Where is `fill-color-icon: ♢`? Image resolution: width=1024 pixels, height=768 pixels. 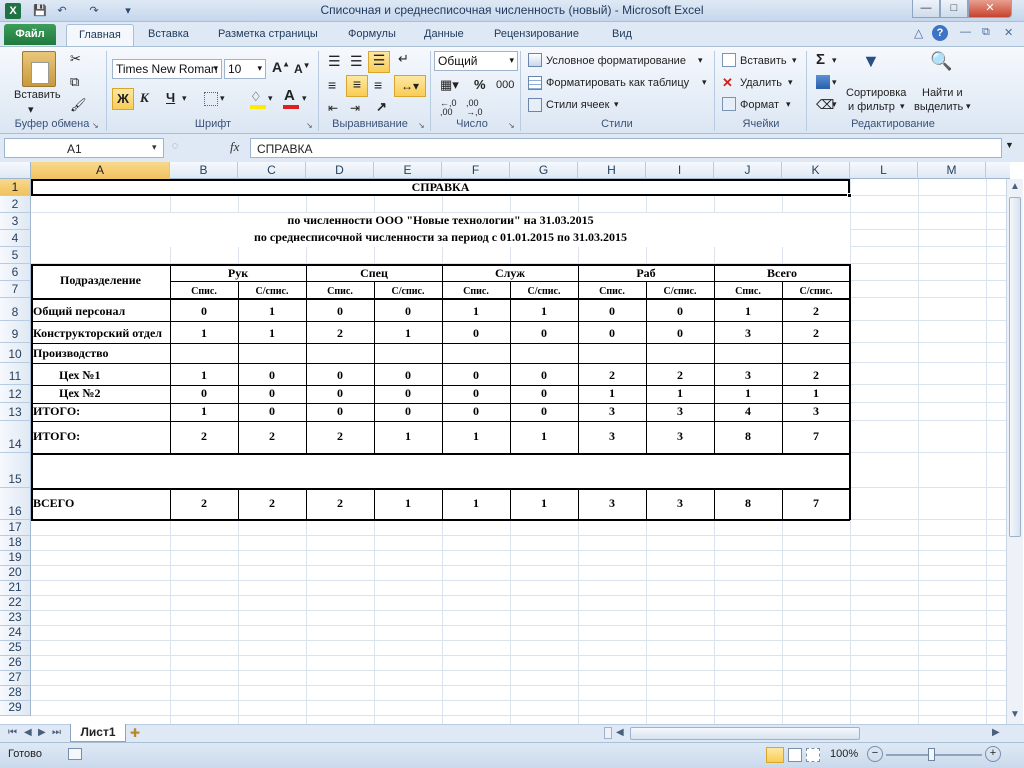
fill-color-icon: ♢ is located at coordinates (256, 97).